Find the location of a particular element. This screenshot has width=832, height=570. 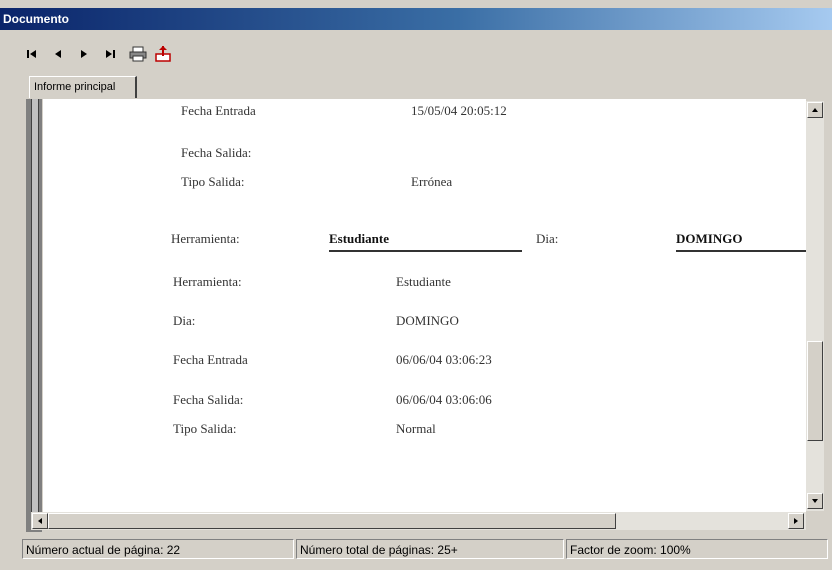

first-page-button is located at coordinates (32, 54).